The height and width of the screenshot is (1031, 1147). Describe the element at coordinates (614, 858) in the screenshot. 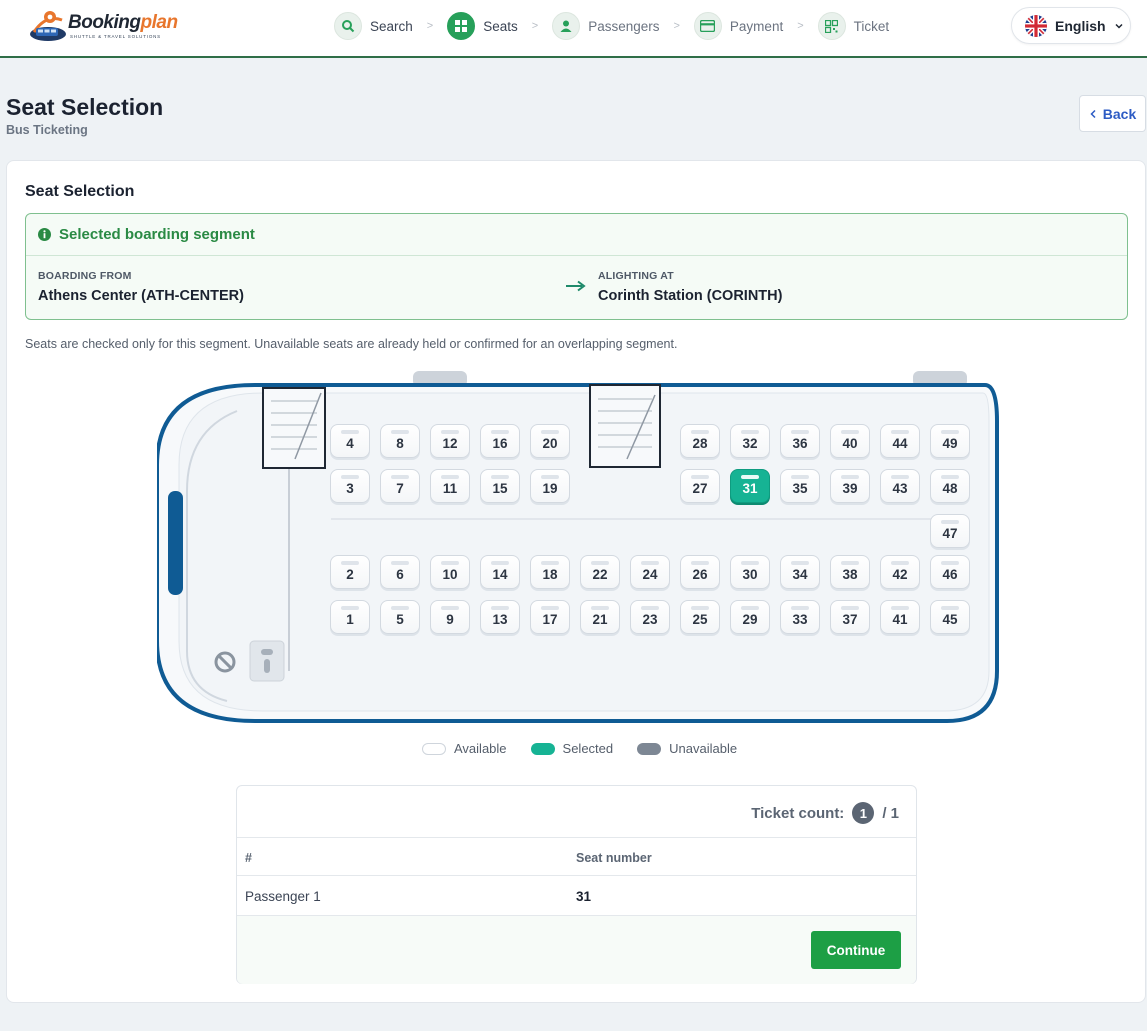

I see `col-seat-header: Seat number` at that location.